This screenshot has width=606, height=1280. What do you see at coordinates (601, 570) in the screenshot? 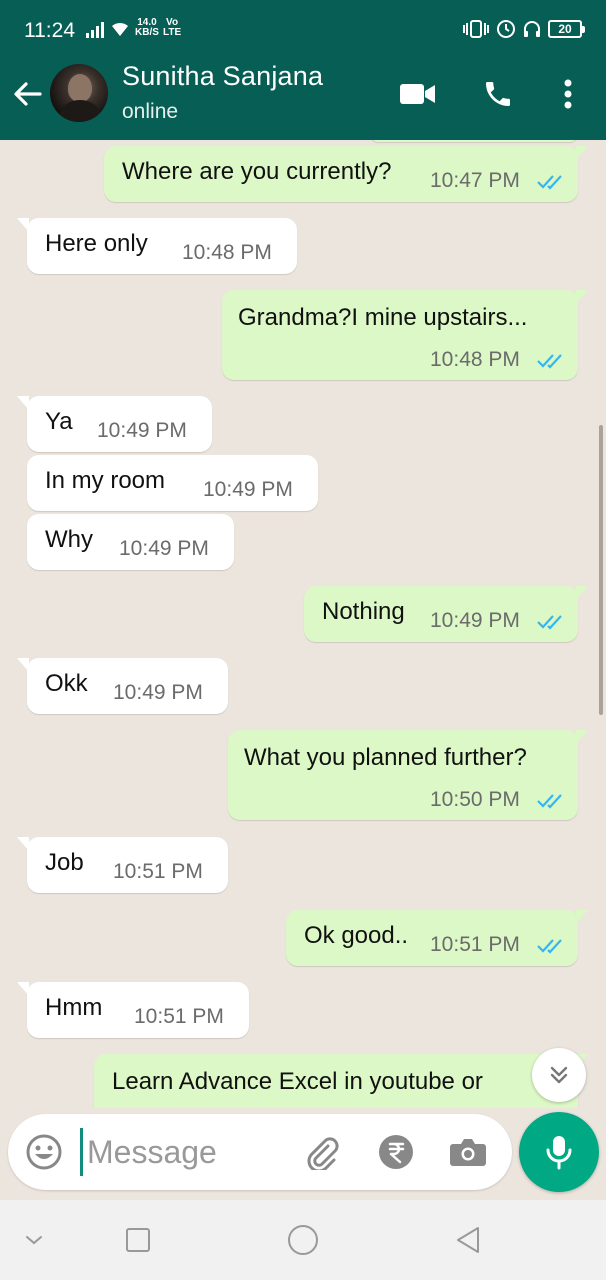
I see `chat-scrollbar` at bounding box center [601, 570].